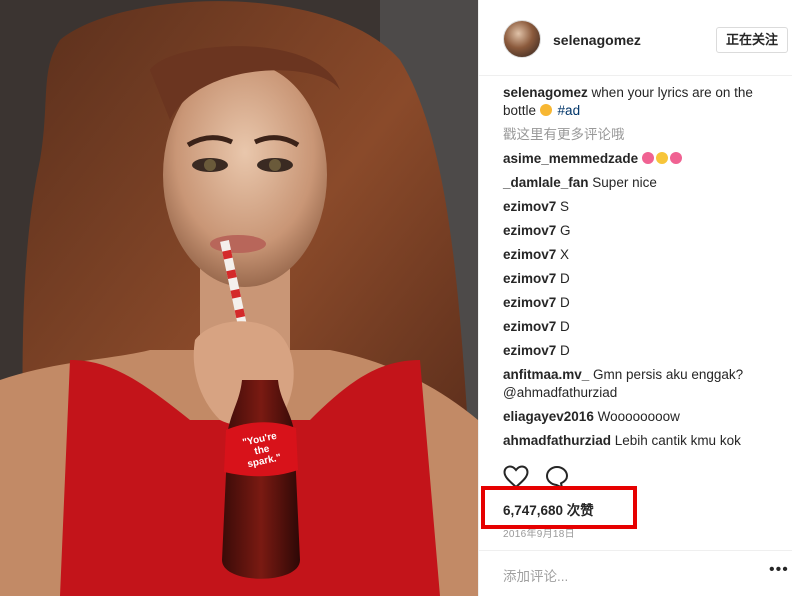 The height and width of the screenshot is (596, 792). Describe the element at coordinates (622, 182) in the screenshot. I see `comment-text: Super nice` at that location.